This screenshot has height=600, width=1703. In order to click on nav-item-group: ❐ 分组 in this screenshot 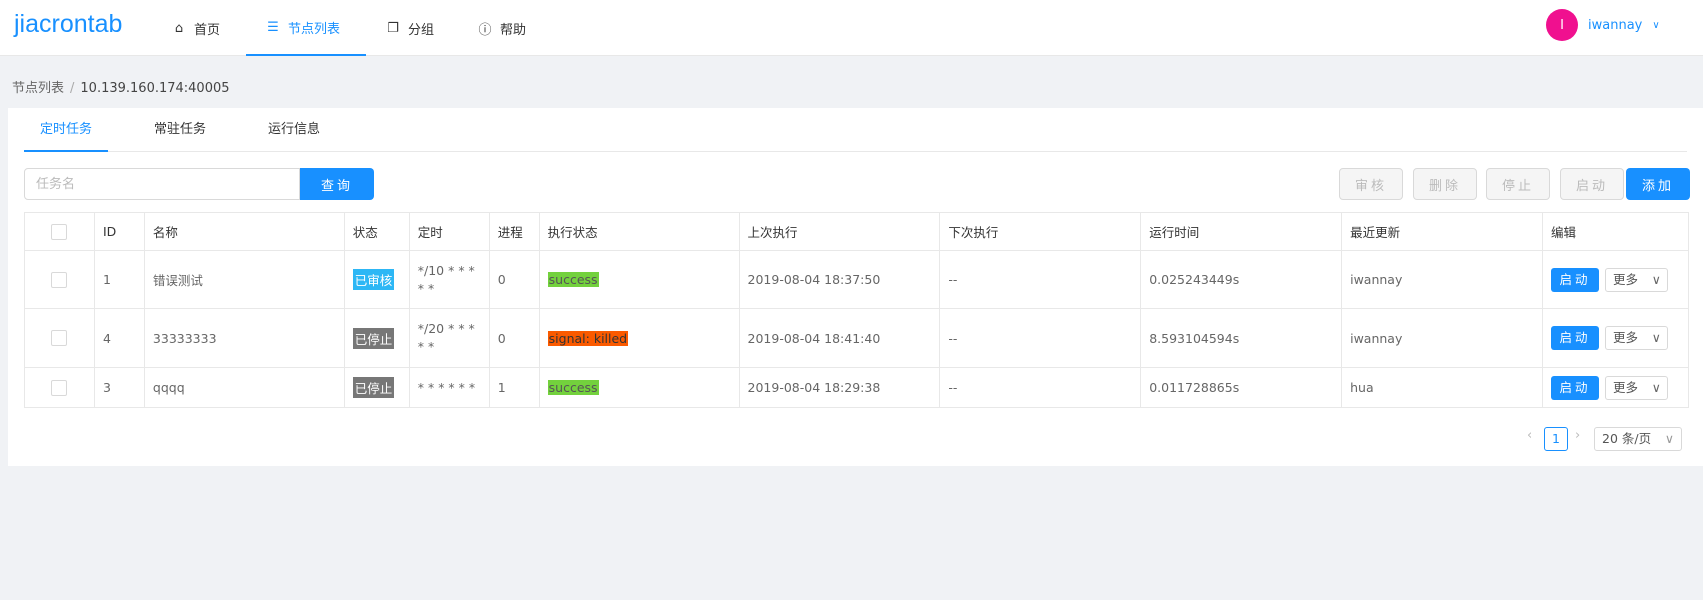, I will do `click(410, 28)`.